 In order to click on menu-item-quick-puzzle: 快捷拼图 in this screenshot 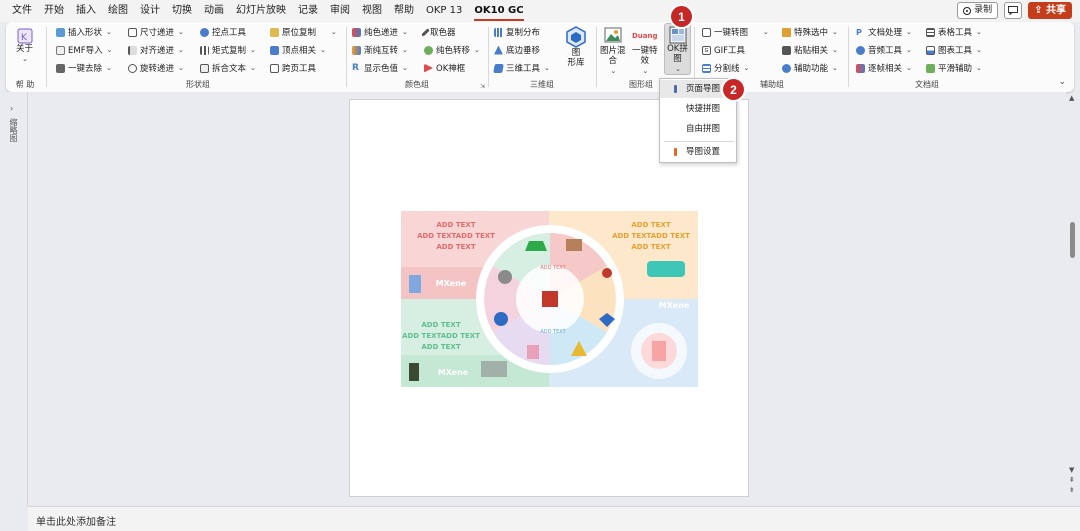, I will do `click(698, 109)`.